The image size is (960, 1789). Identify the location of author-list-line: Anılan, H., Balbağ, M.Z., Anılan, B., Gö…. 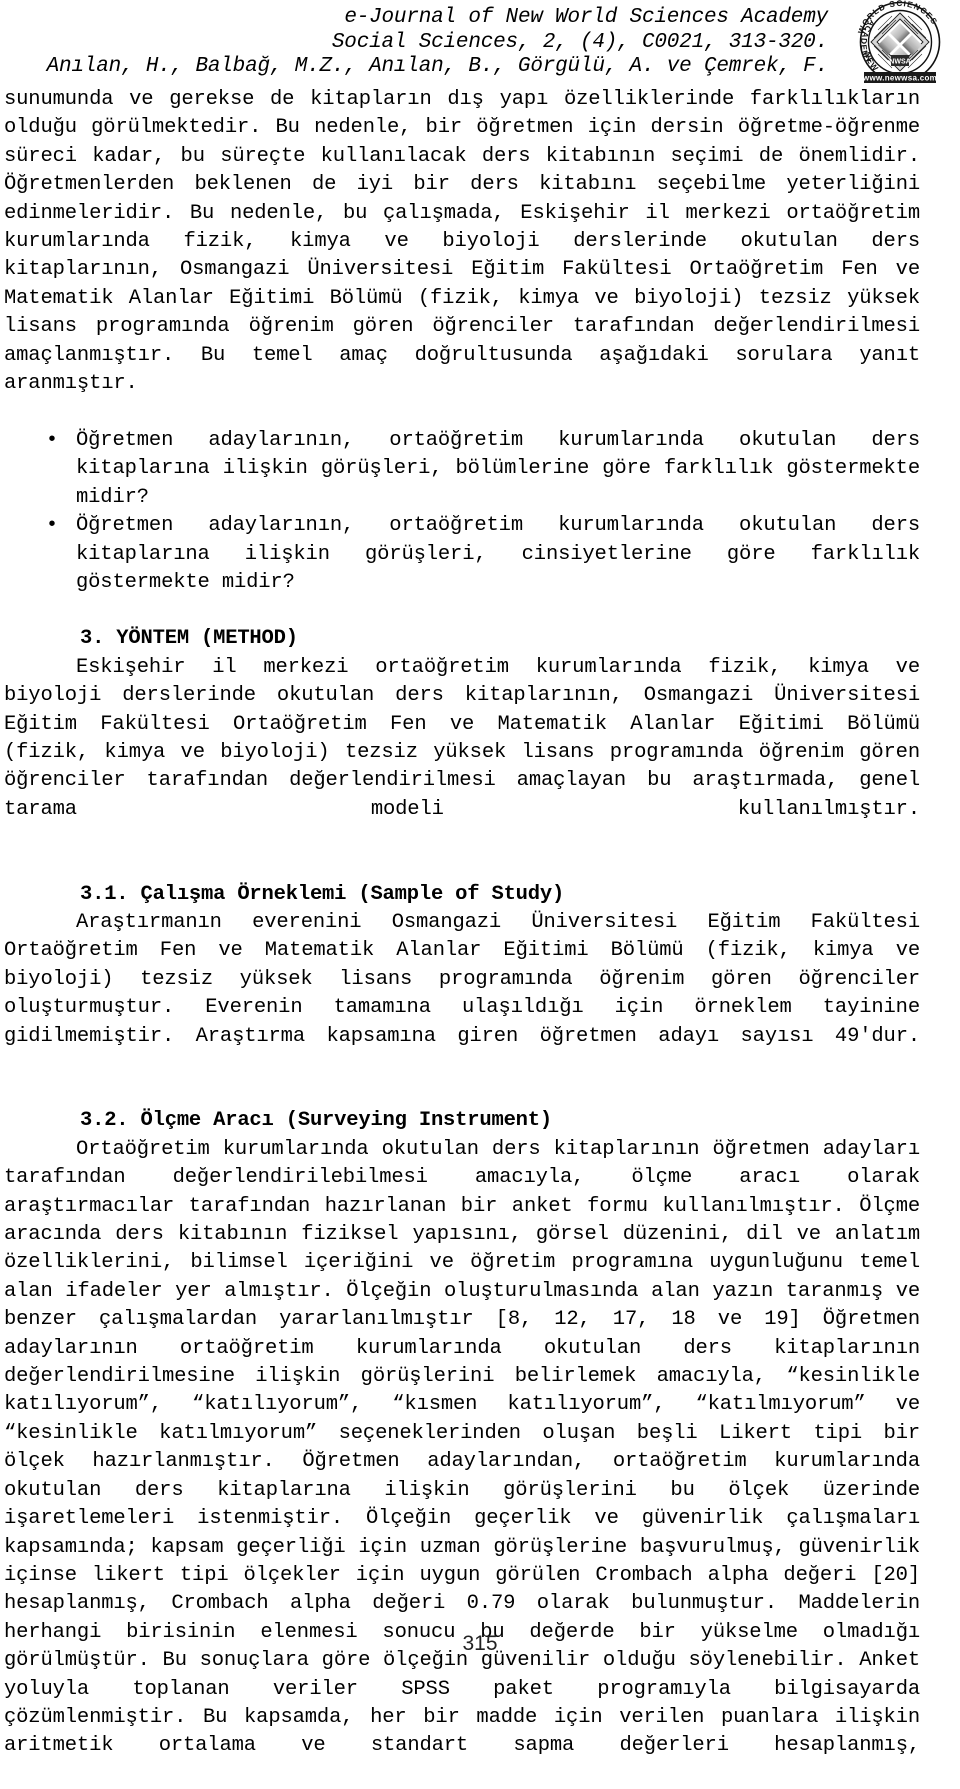
(437, 66).